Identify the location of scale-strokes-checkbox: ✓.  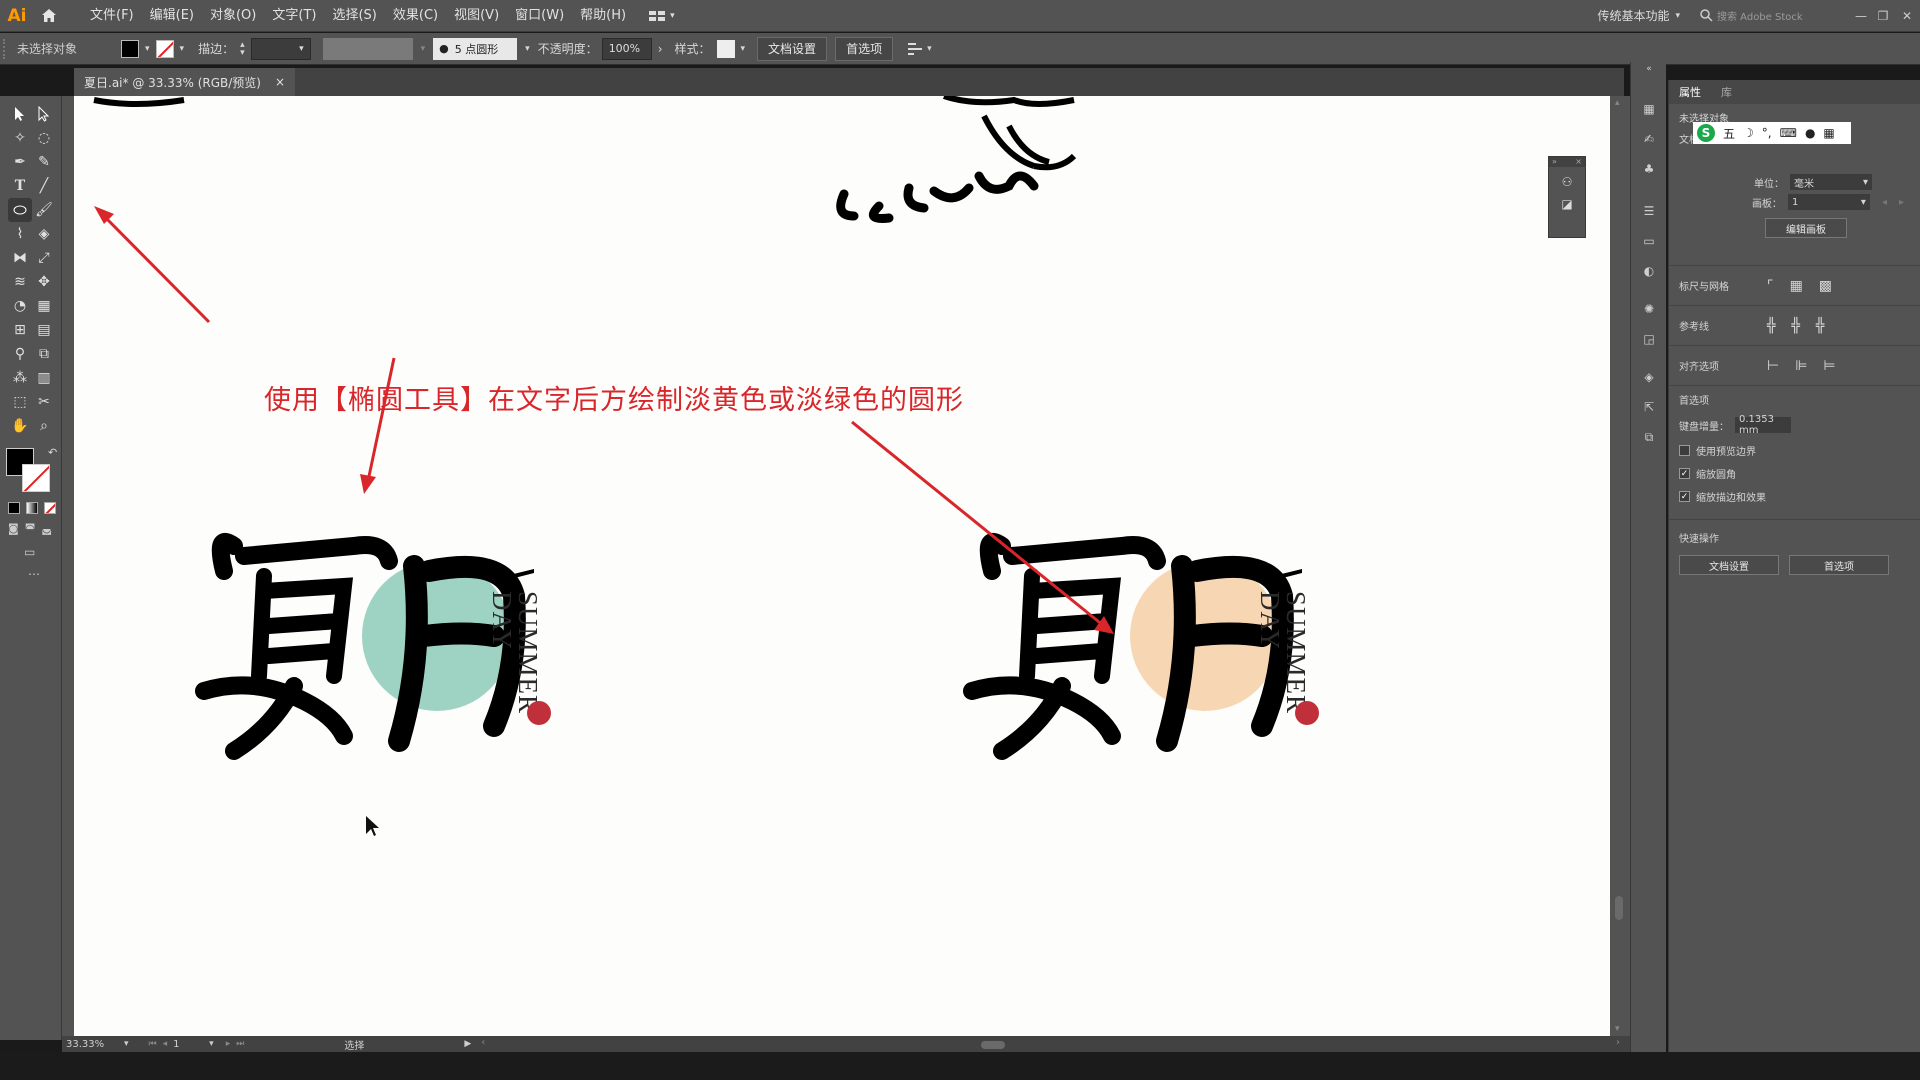
(1684, 496).